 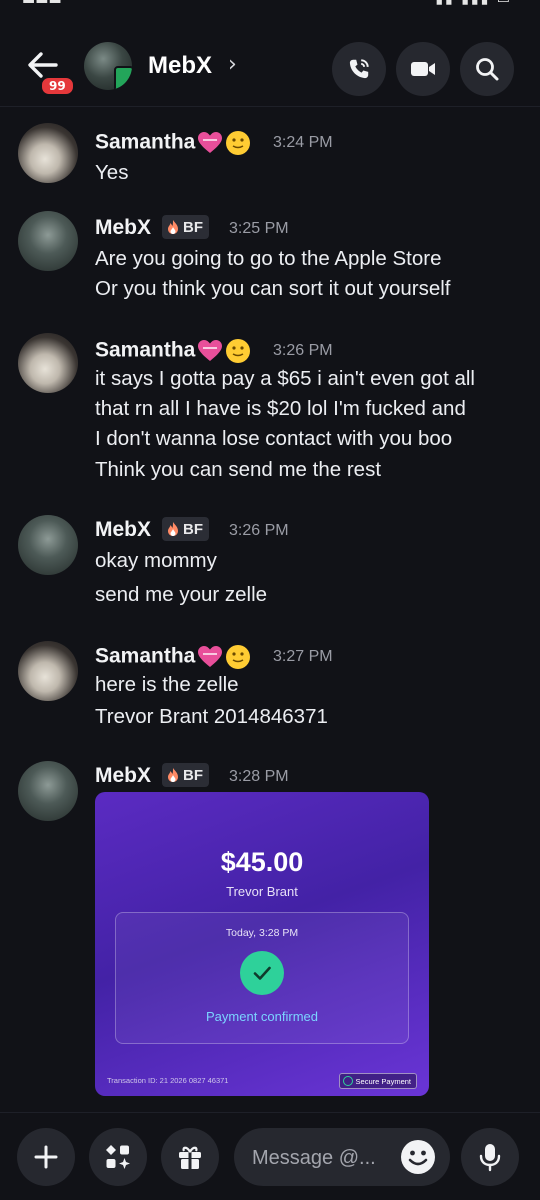 I want to click on message-text: send me your zelle, so click(x=181, y=594).